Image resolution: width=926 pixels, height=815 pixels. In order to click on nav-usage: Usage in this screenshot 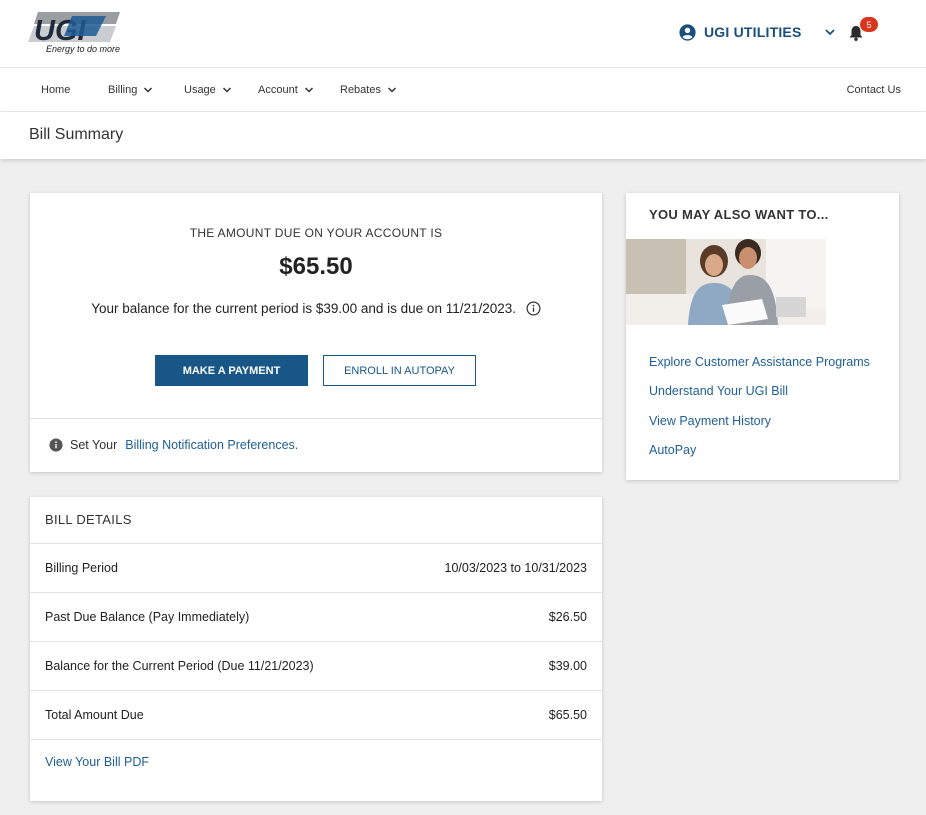, I will do `click(208, 90)`.